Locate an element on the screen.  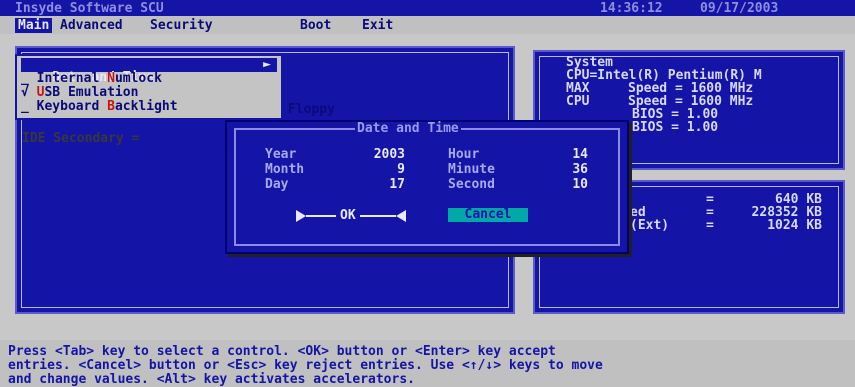
minute-field: 36 is located at coordinates (568, 169).